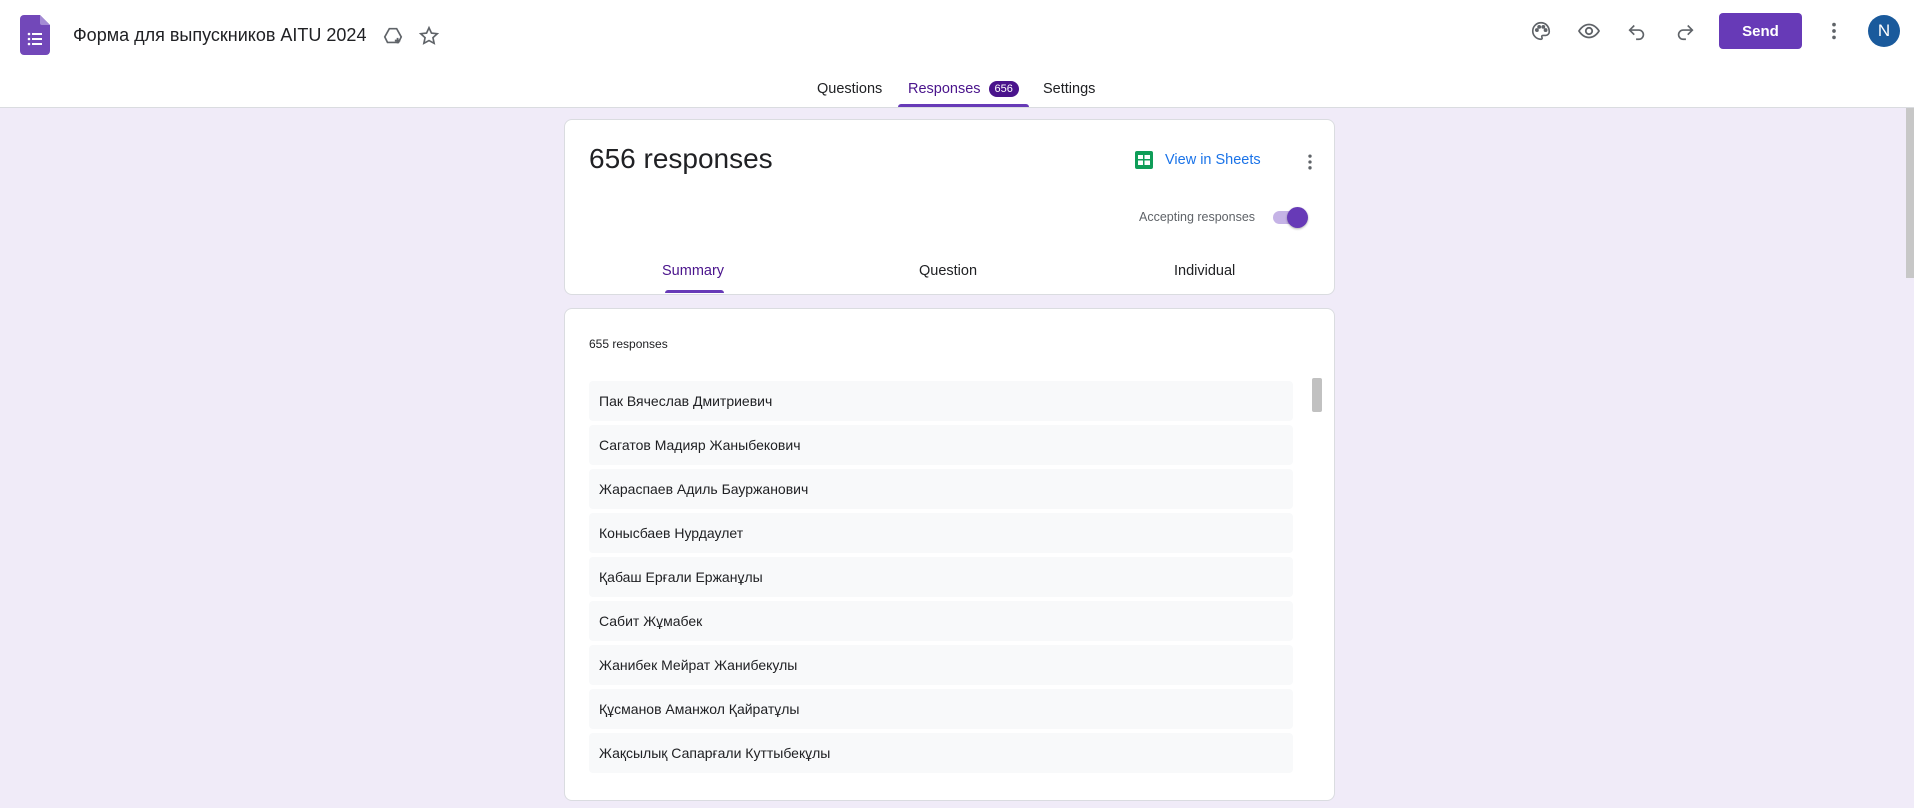  I want to click on view-in-sheets-label: View in Sheets, so click(1213, 160).